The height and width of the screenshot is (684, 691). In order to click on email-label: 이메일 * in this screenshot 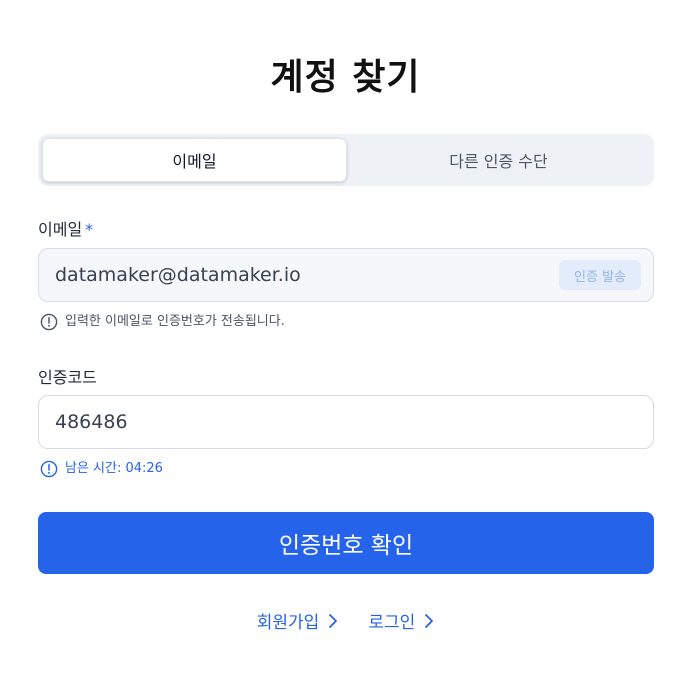, I will do `click(65, 230)`.